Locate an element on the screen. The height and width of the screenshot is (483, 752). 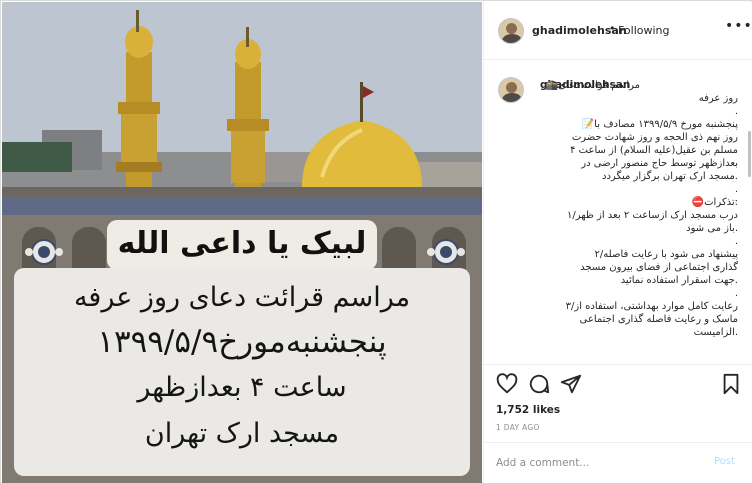
overlay-line-event: مراسم قرائت دعای روز عرفه is located at coordinates (242, 297).